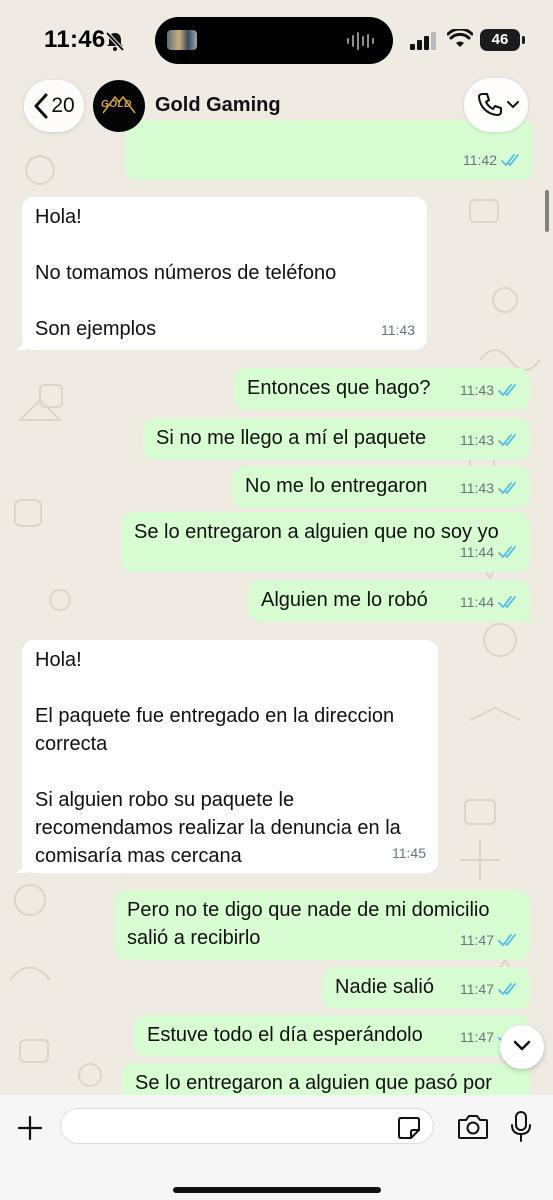 This screenshot has height=1200, width=553. I want to click on message-meta: 11:42, so click(492, 160).